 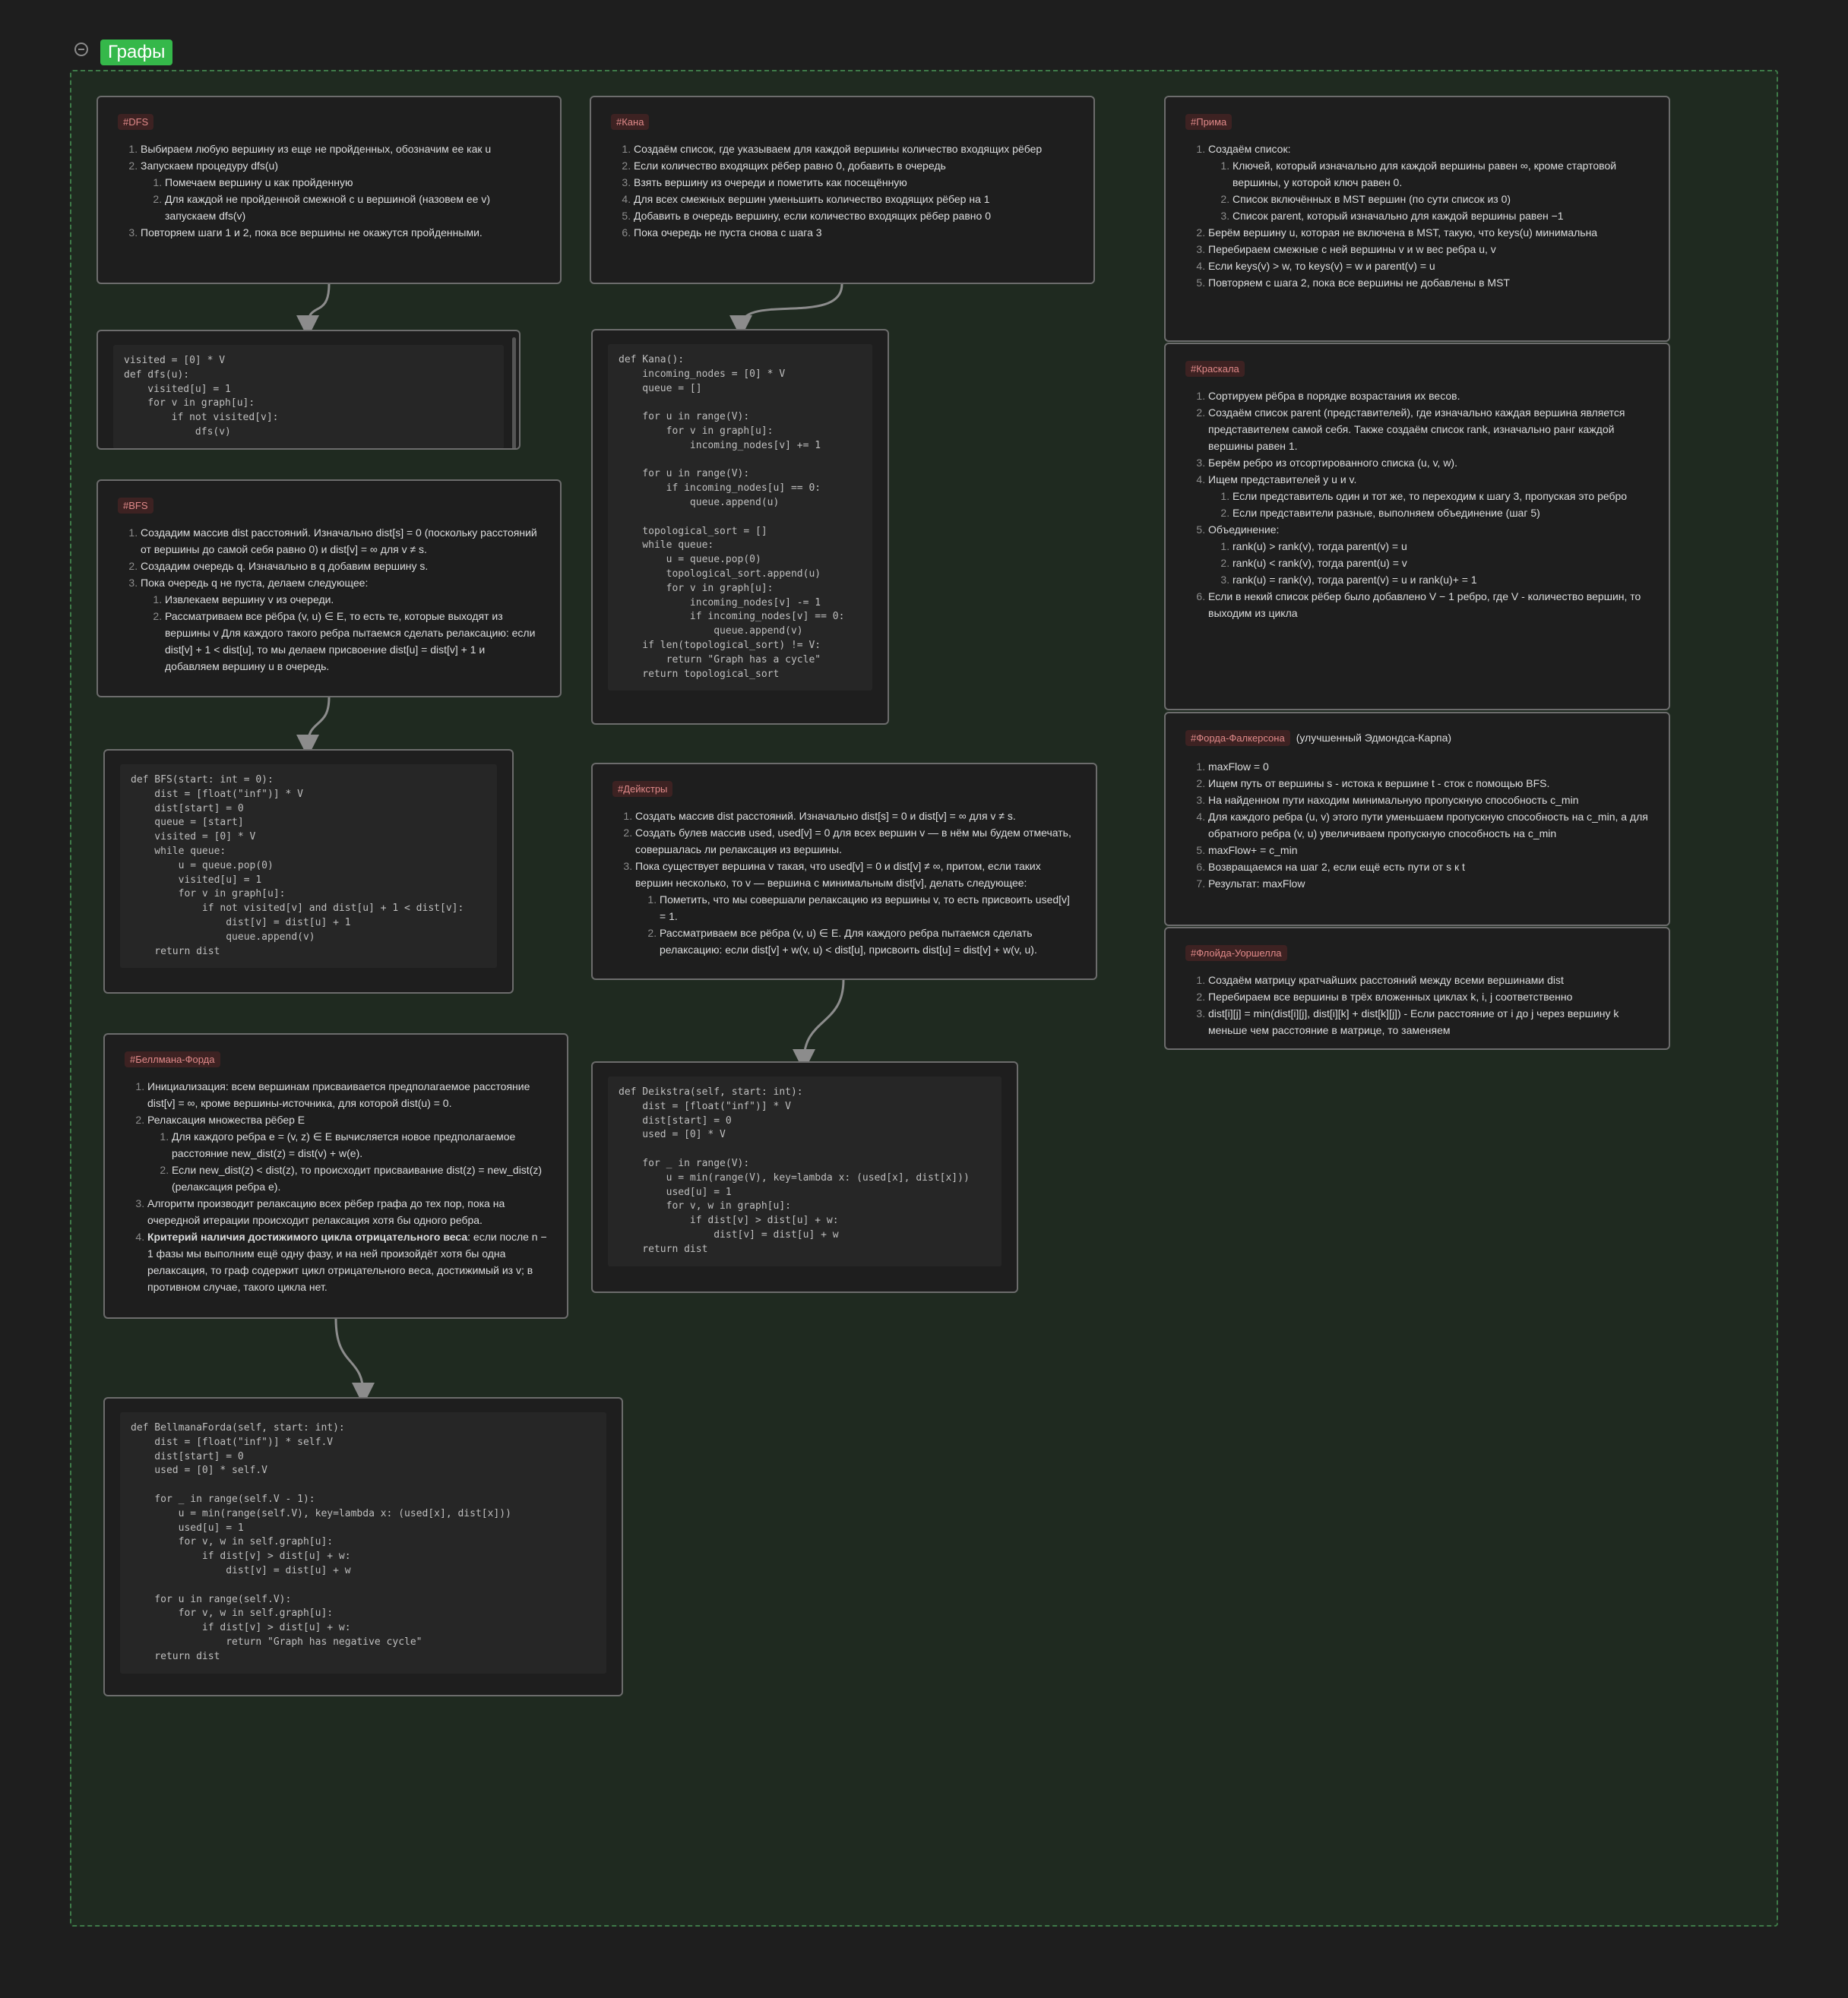 What do you see at coordinates (1236, 953) in the screenshot?
I see `tag-floyd: #Флойда-Уоршелла` at bounding box center [1236, 953].